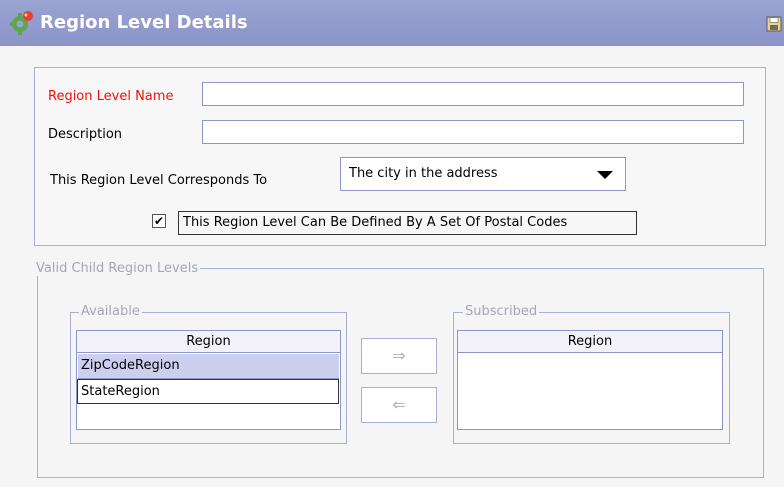 The width and height of the screenshot is (784, 487). What do you see at coordinates (473, 94) in the screenshot?
I see `region-level-name-input` at bounding box center [473, 94].